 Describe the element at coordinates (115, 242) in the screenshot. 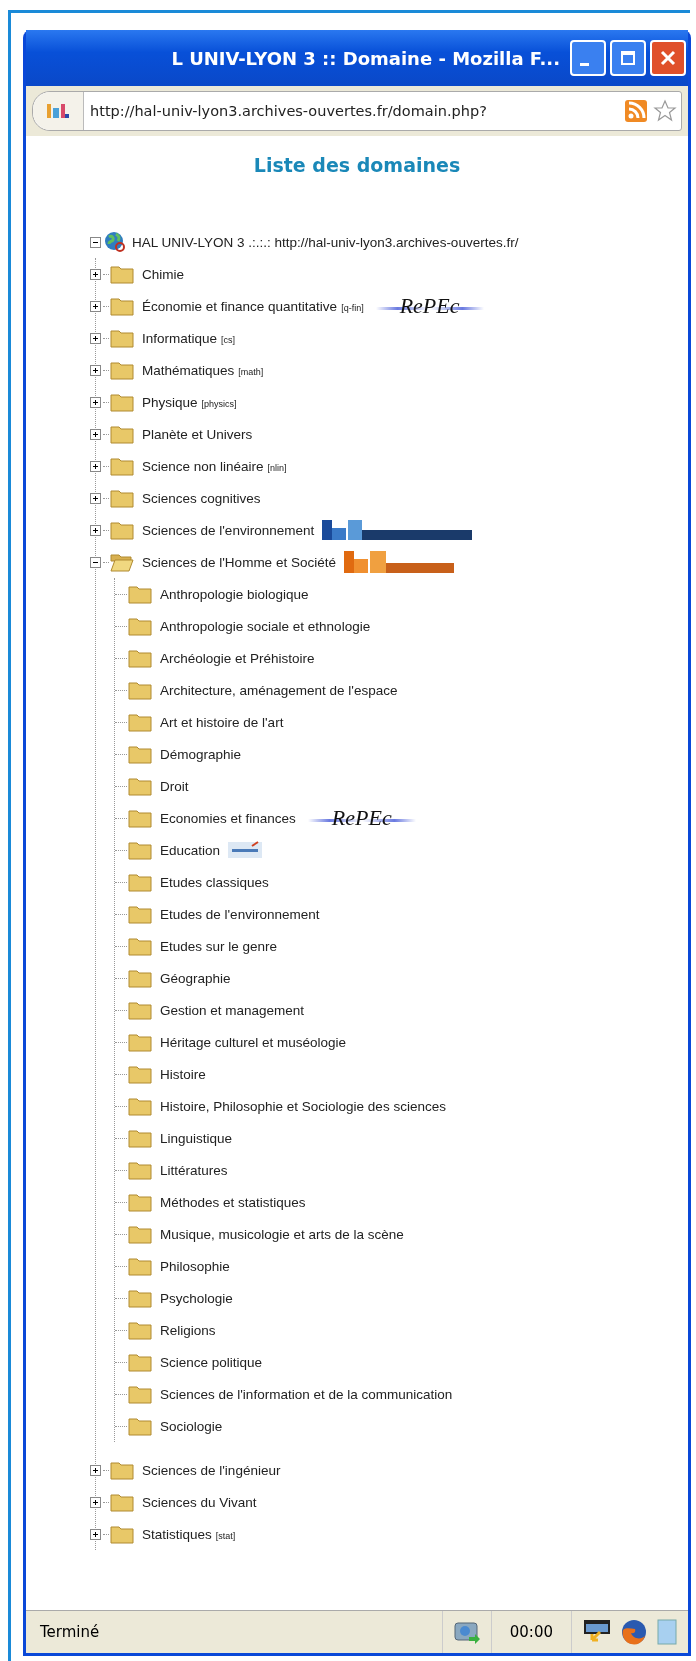

I see `globe-icon` at that location.